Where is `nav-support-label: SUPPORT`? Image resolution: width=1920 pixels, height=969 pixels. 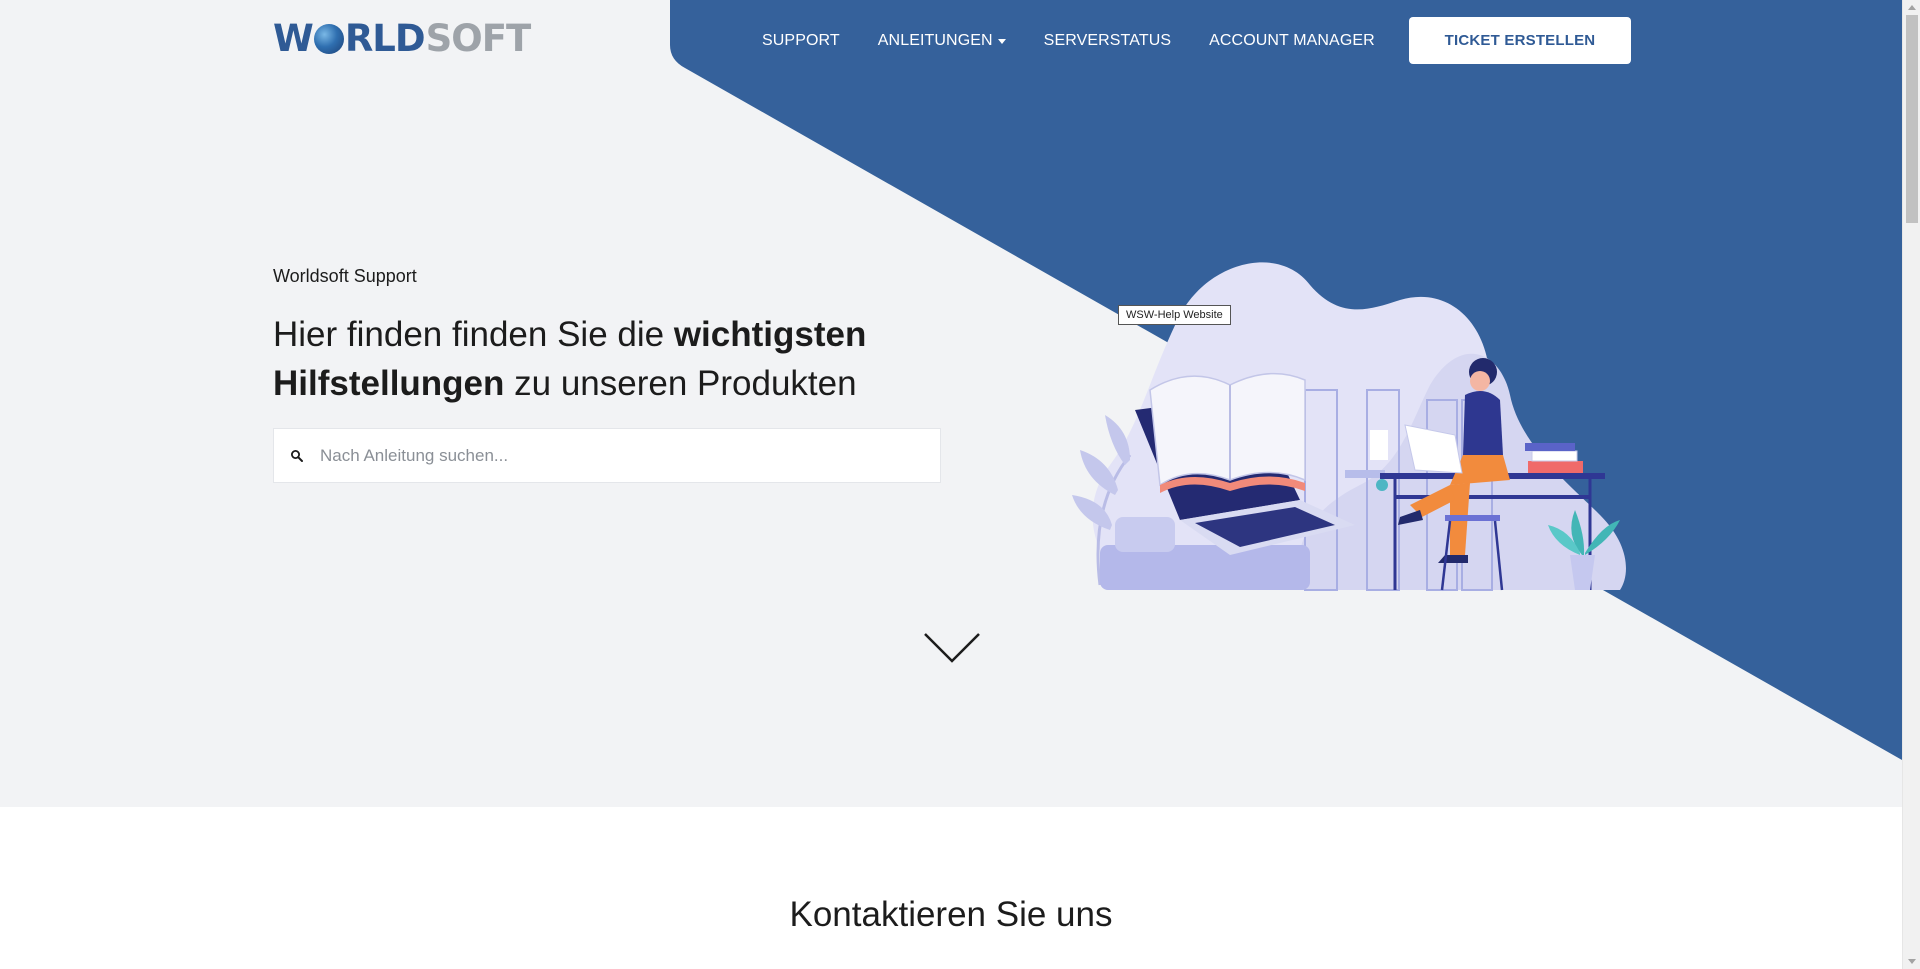
nav-support-label: SUPPORT is located at coordinates (801, 40).